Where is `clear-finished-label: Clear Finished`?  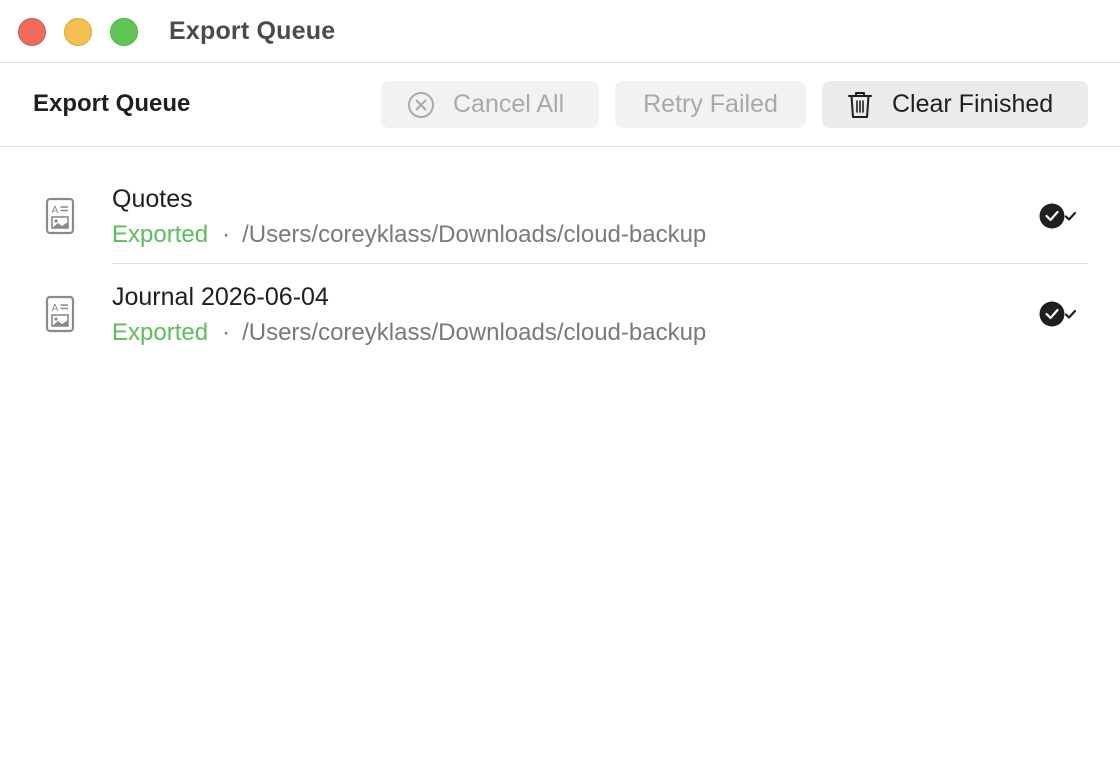
clear-finished-label: Clear Finished is located at coordinates (973, 104).